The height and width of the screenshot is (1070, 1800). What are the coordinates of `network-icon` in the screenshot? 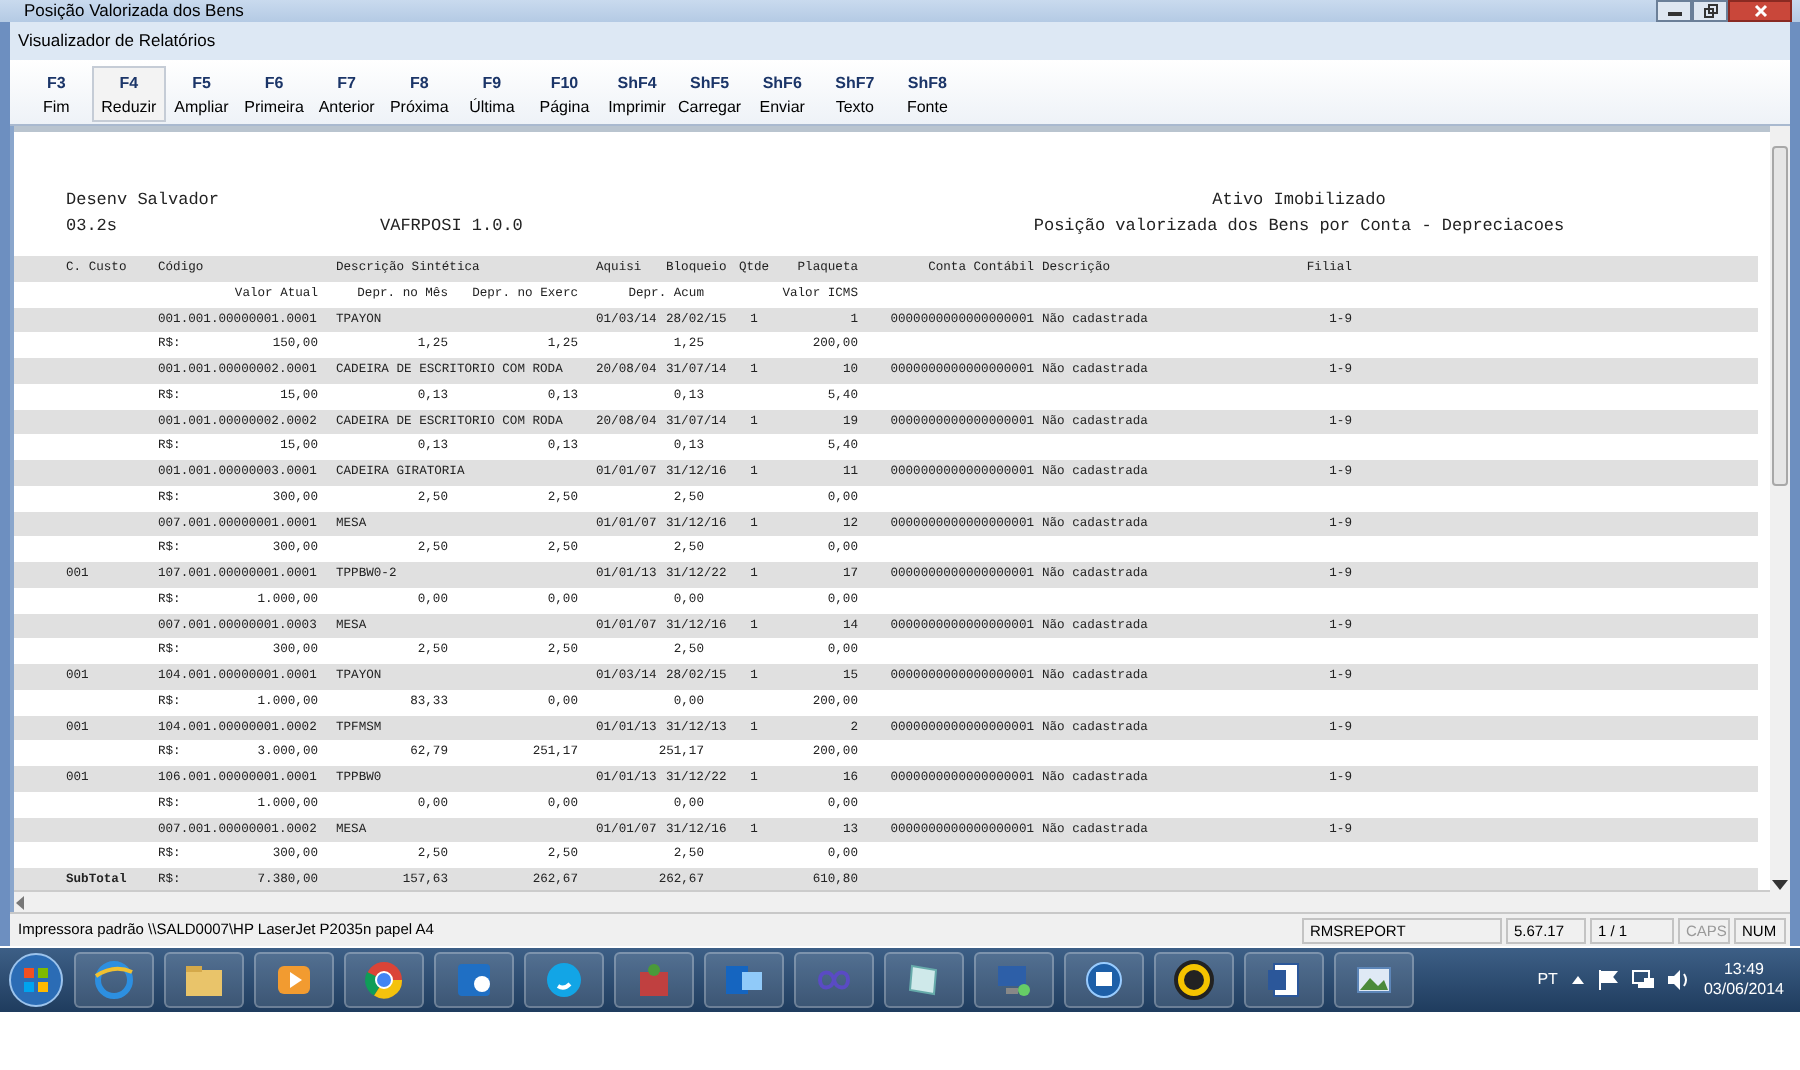 It's located at (1642, 980).